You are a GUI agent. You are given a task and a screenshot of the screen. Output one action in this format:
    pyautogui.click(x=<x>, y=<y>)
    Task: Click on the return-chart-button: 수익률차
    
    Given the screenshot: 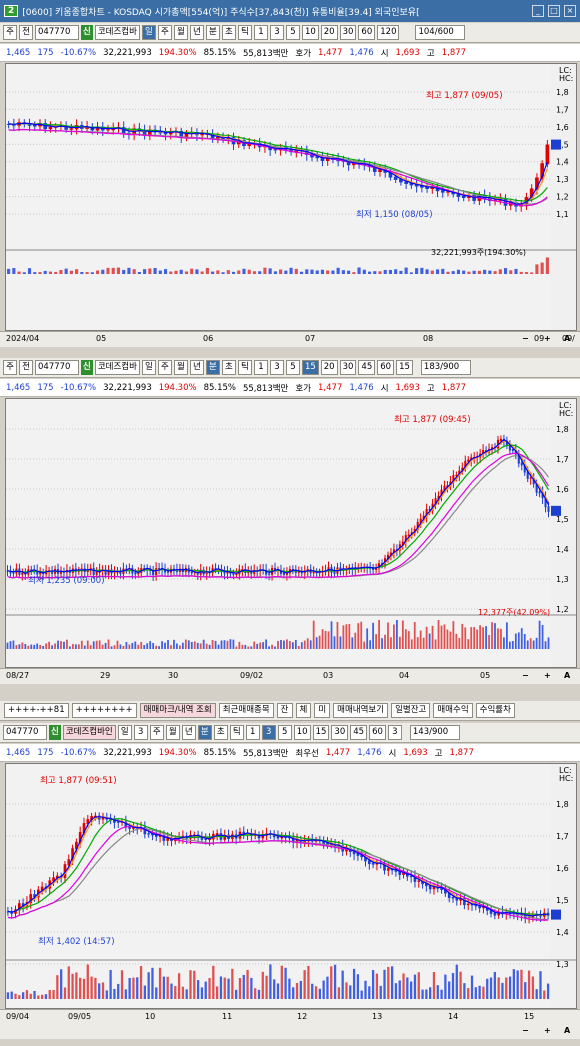 What is the action you would take?
    pyautogui.click(x=495, y=710)
    